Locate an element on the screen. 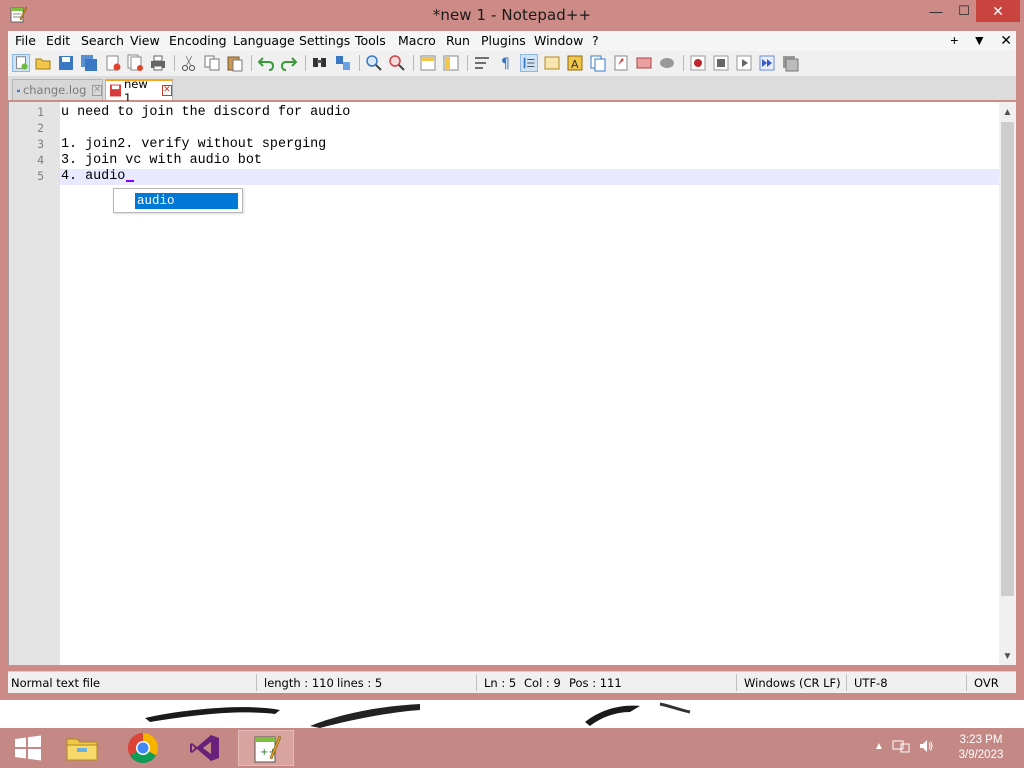  print-icon is located at coordinates (158, 63).